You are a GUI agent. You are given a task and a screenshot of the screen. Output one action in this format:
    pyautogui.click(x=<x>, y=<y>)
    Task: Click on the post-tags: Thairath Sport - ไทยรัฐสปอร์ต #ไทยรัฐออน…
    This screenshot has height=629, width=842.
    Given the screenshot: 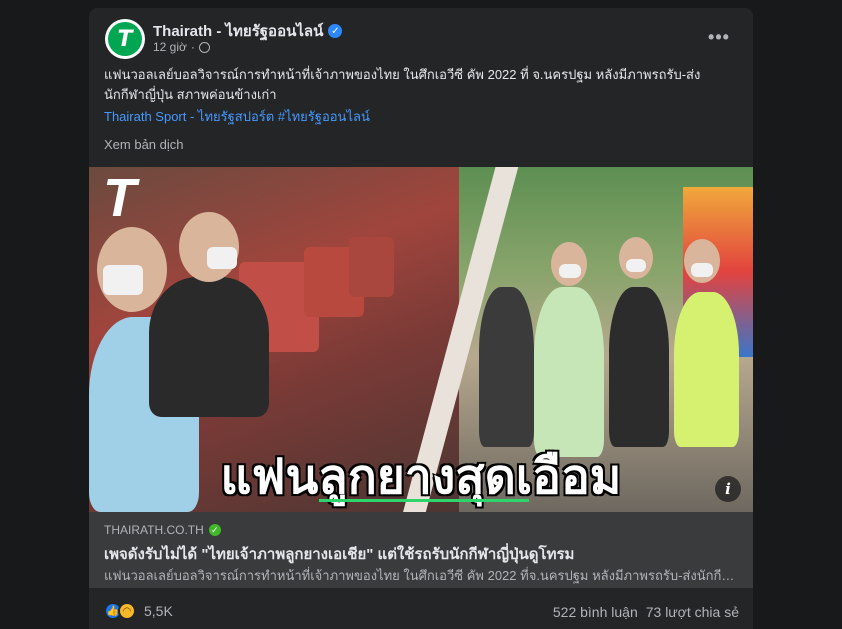 What is the action you would take?
    pyautogui.click(x=237, y=116)
    